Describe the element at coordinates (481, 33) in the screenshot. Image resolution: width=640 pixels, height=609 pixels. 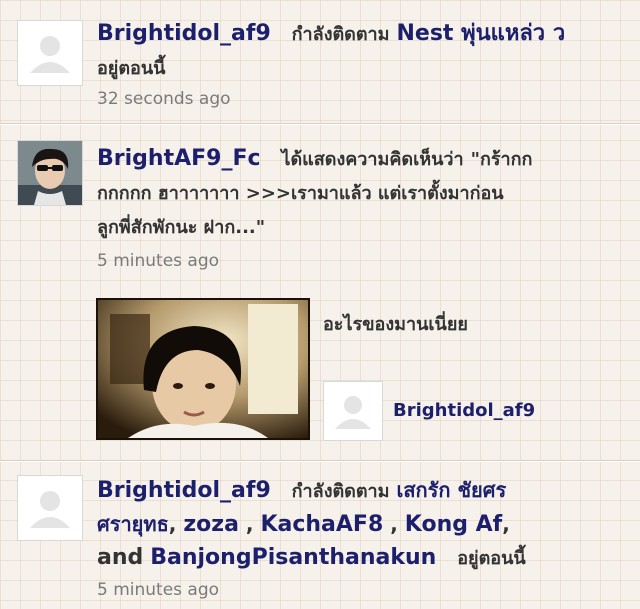
I see `target-link: Nest พุ่นแหล่ว ว` at that location.